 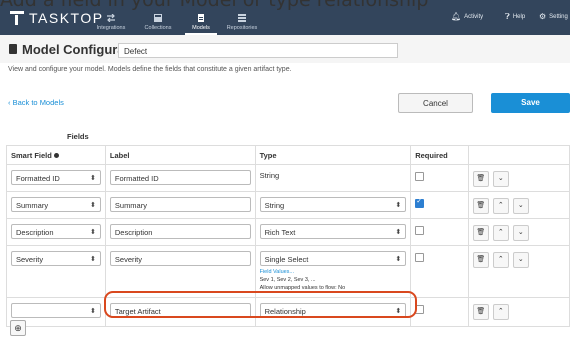 I want to click on table-row: Description ⬍ Description Rich Text ⬍ 🗑︎ ⌃ ⌄, so click(x=288, y=232).